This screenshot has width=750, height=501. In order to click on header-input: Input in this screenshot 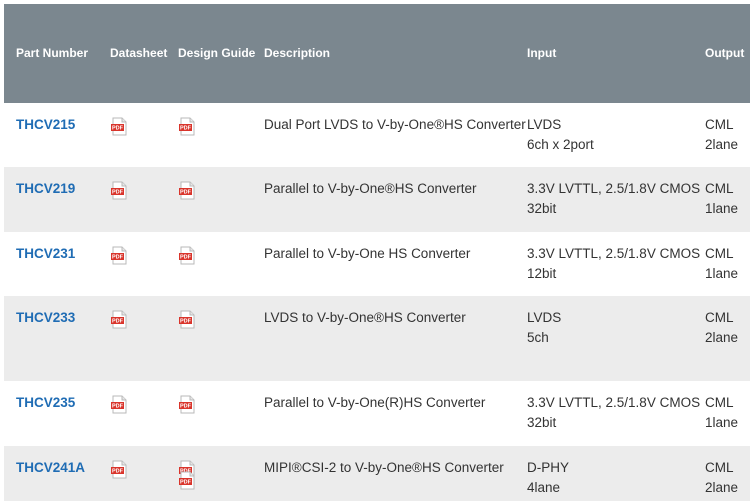, I will do `click(542, 53)`.